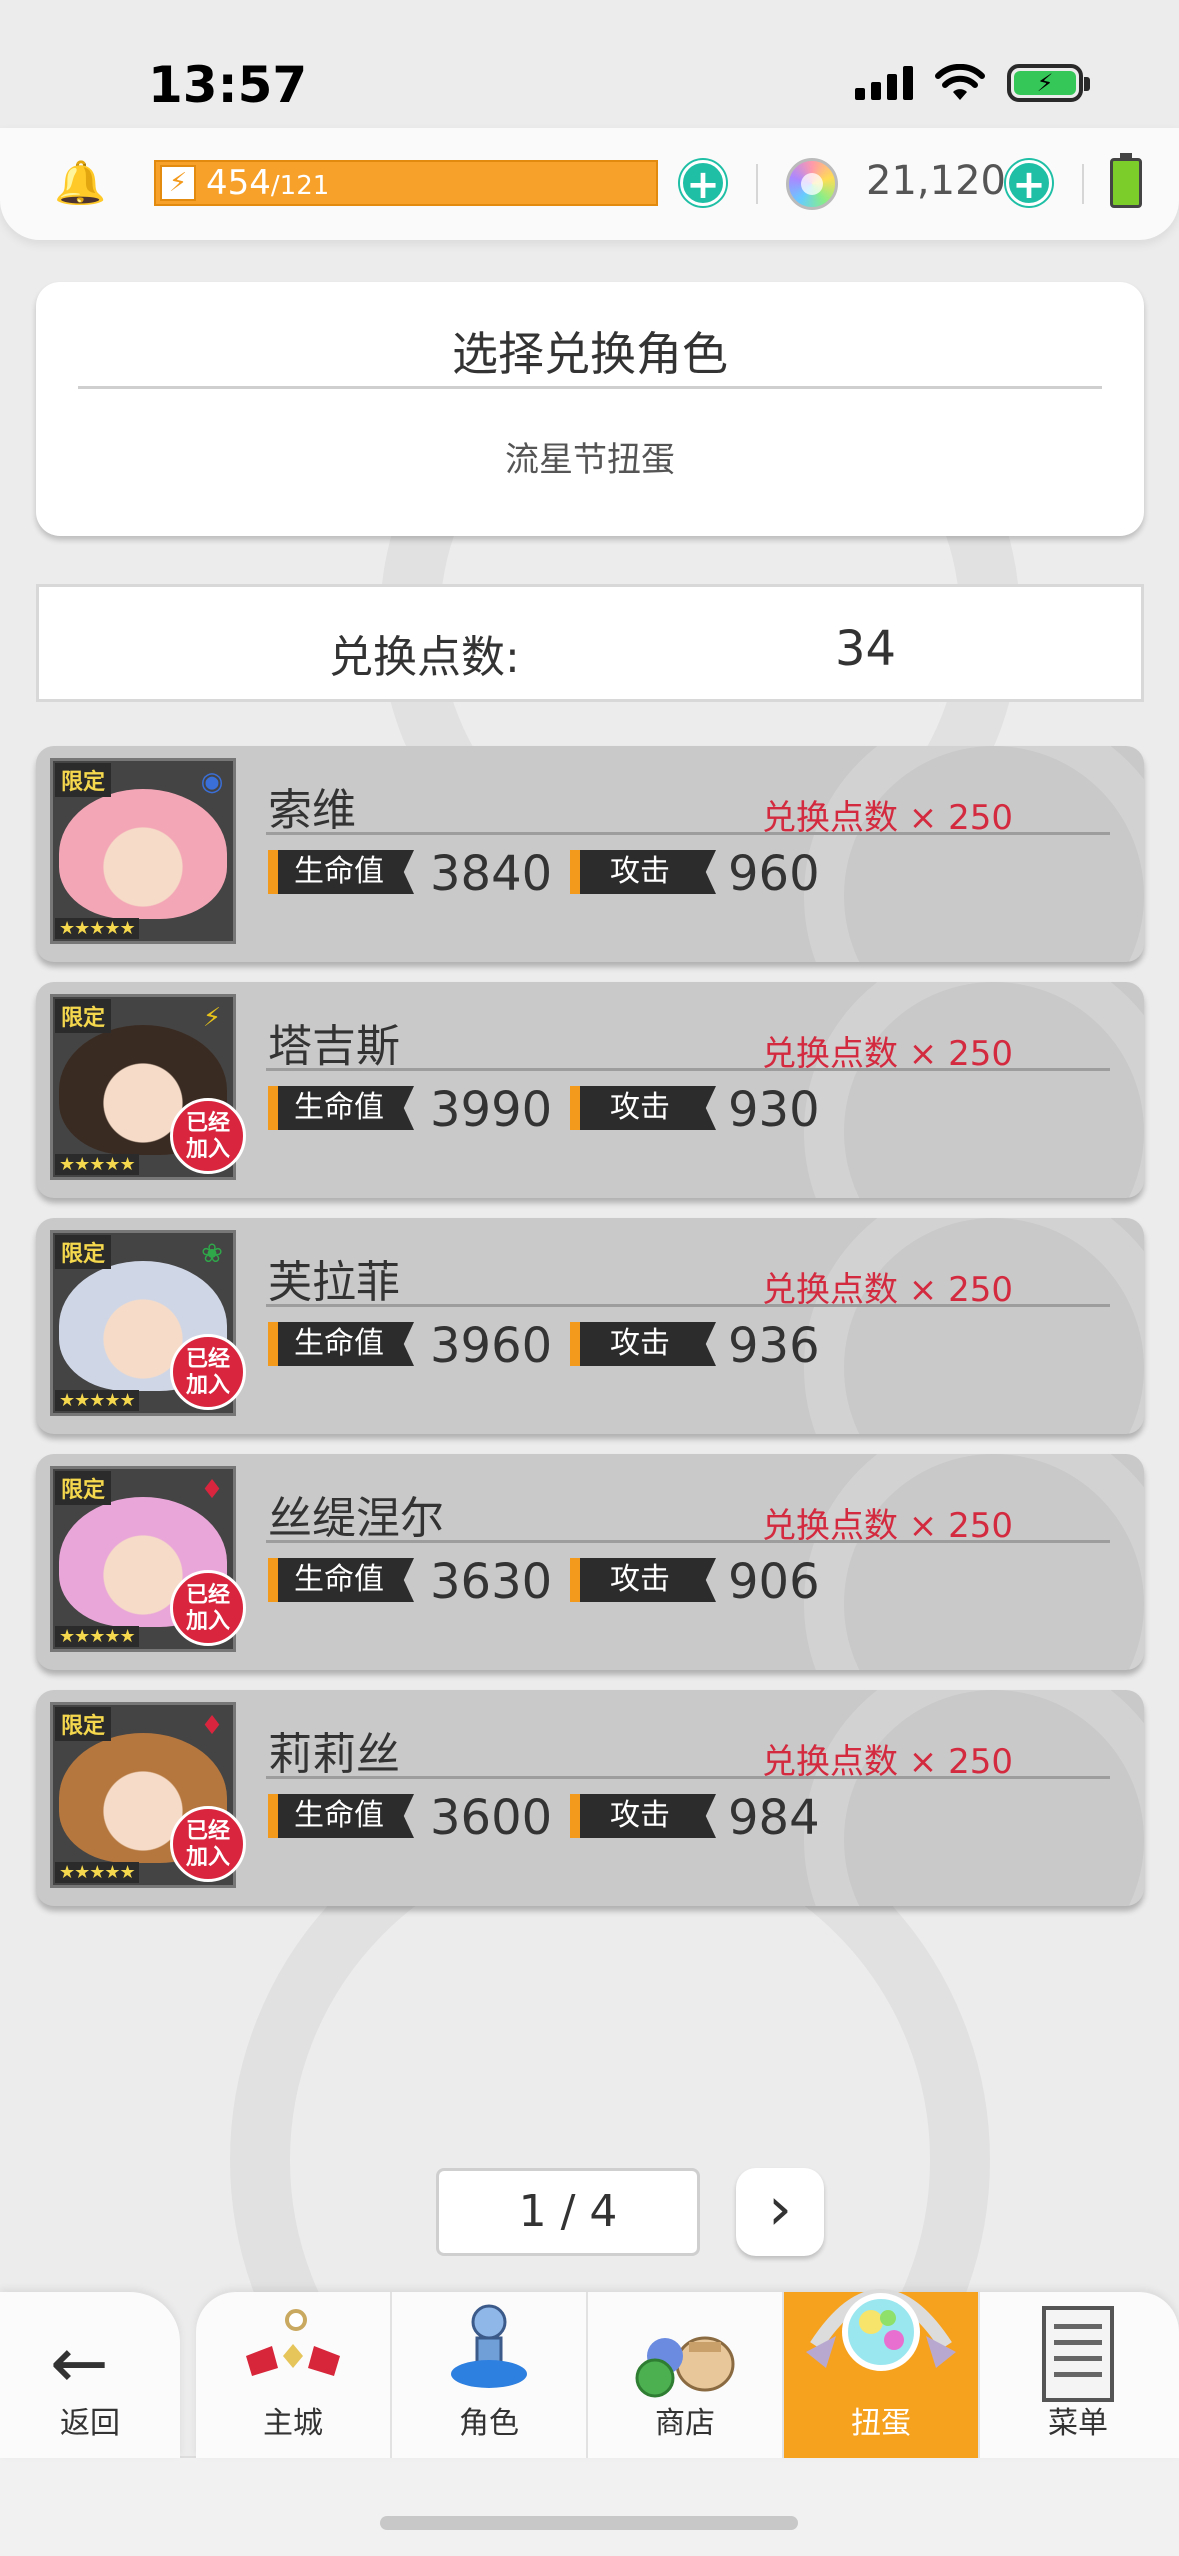 The width and height of the screenshot is (1179, 2556). What do you see at coordinates (212, 782) in the screenshot?
I see `element-blue-icon: ◉` at bounding box center [212, 782].